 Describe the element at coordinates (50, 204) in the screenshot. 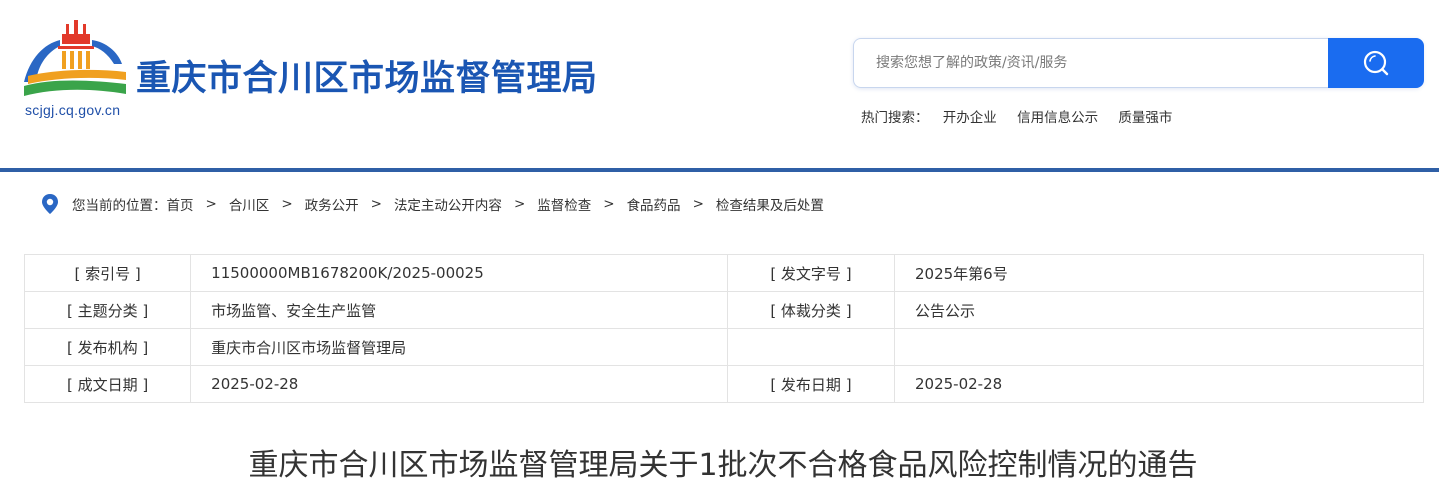

I see `location-pin-icon` at that location.